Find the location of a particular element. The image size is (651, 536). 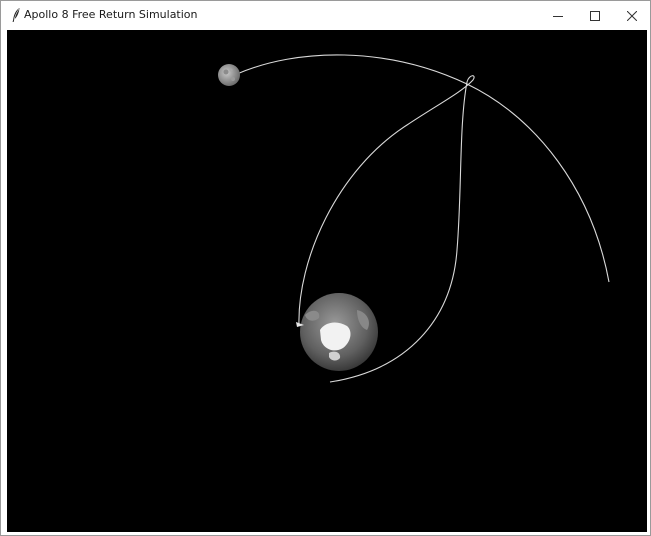

close-button is located at coordinates (632, 15).